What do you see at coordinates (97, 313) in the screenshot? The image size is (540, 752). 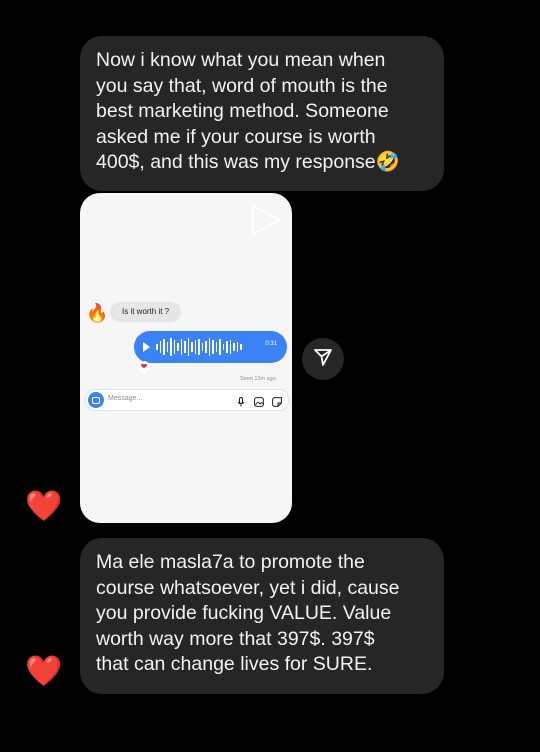 I see `chat-avatar: 🔥` at bounding box center [97, 313].